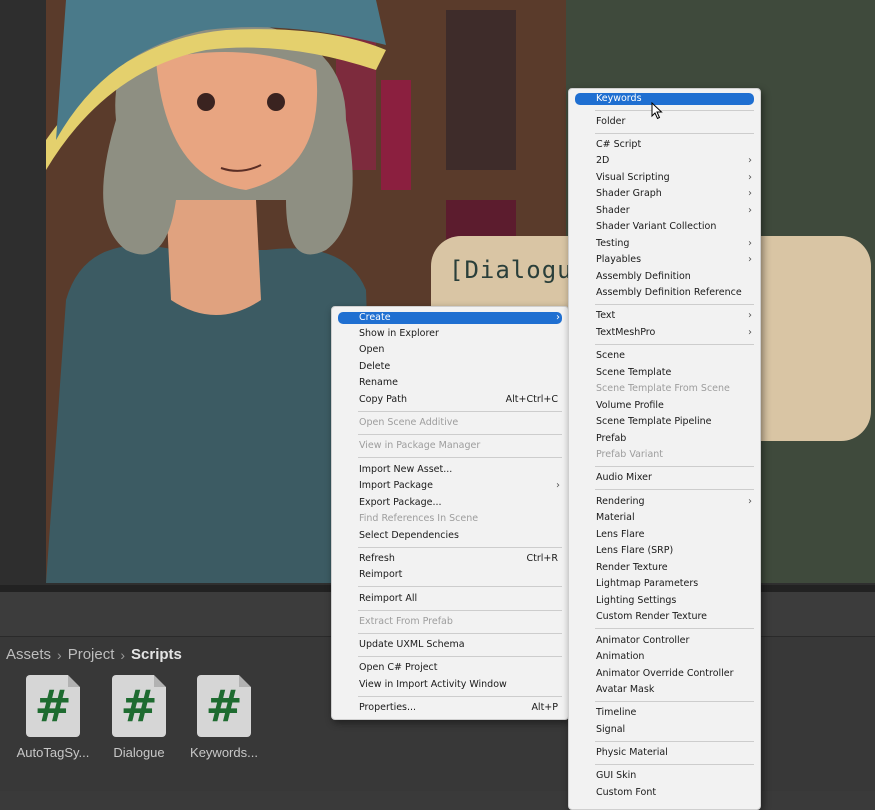 The height and width of the screenshot is (810, 875). What do you see at coordinates (664, 406) in the screenshot?
I see `menu-item-volume-profile: Volume Profile` at bounding box center [664, 406].